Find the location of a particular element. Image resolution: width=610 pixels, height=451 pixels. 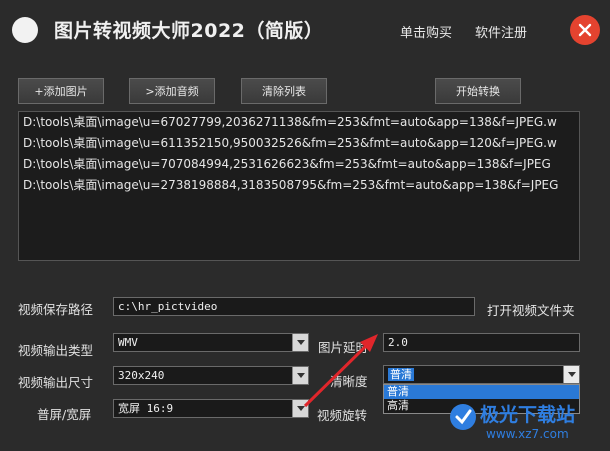

aspect-label: 普屏/宽屏 is located at coordinates (64, 414).